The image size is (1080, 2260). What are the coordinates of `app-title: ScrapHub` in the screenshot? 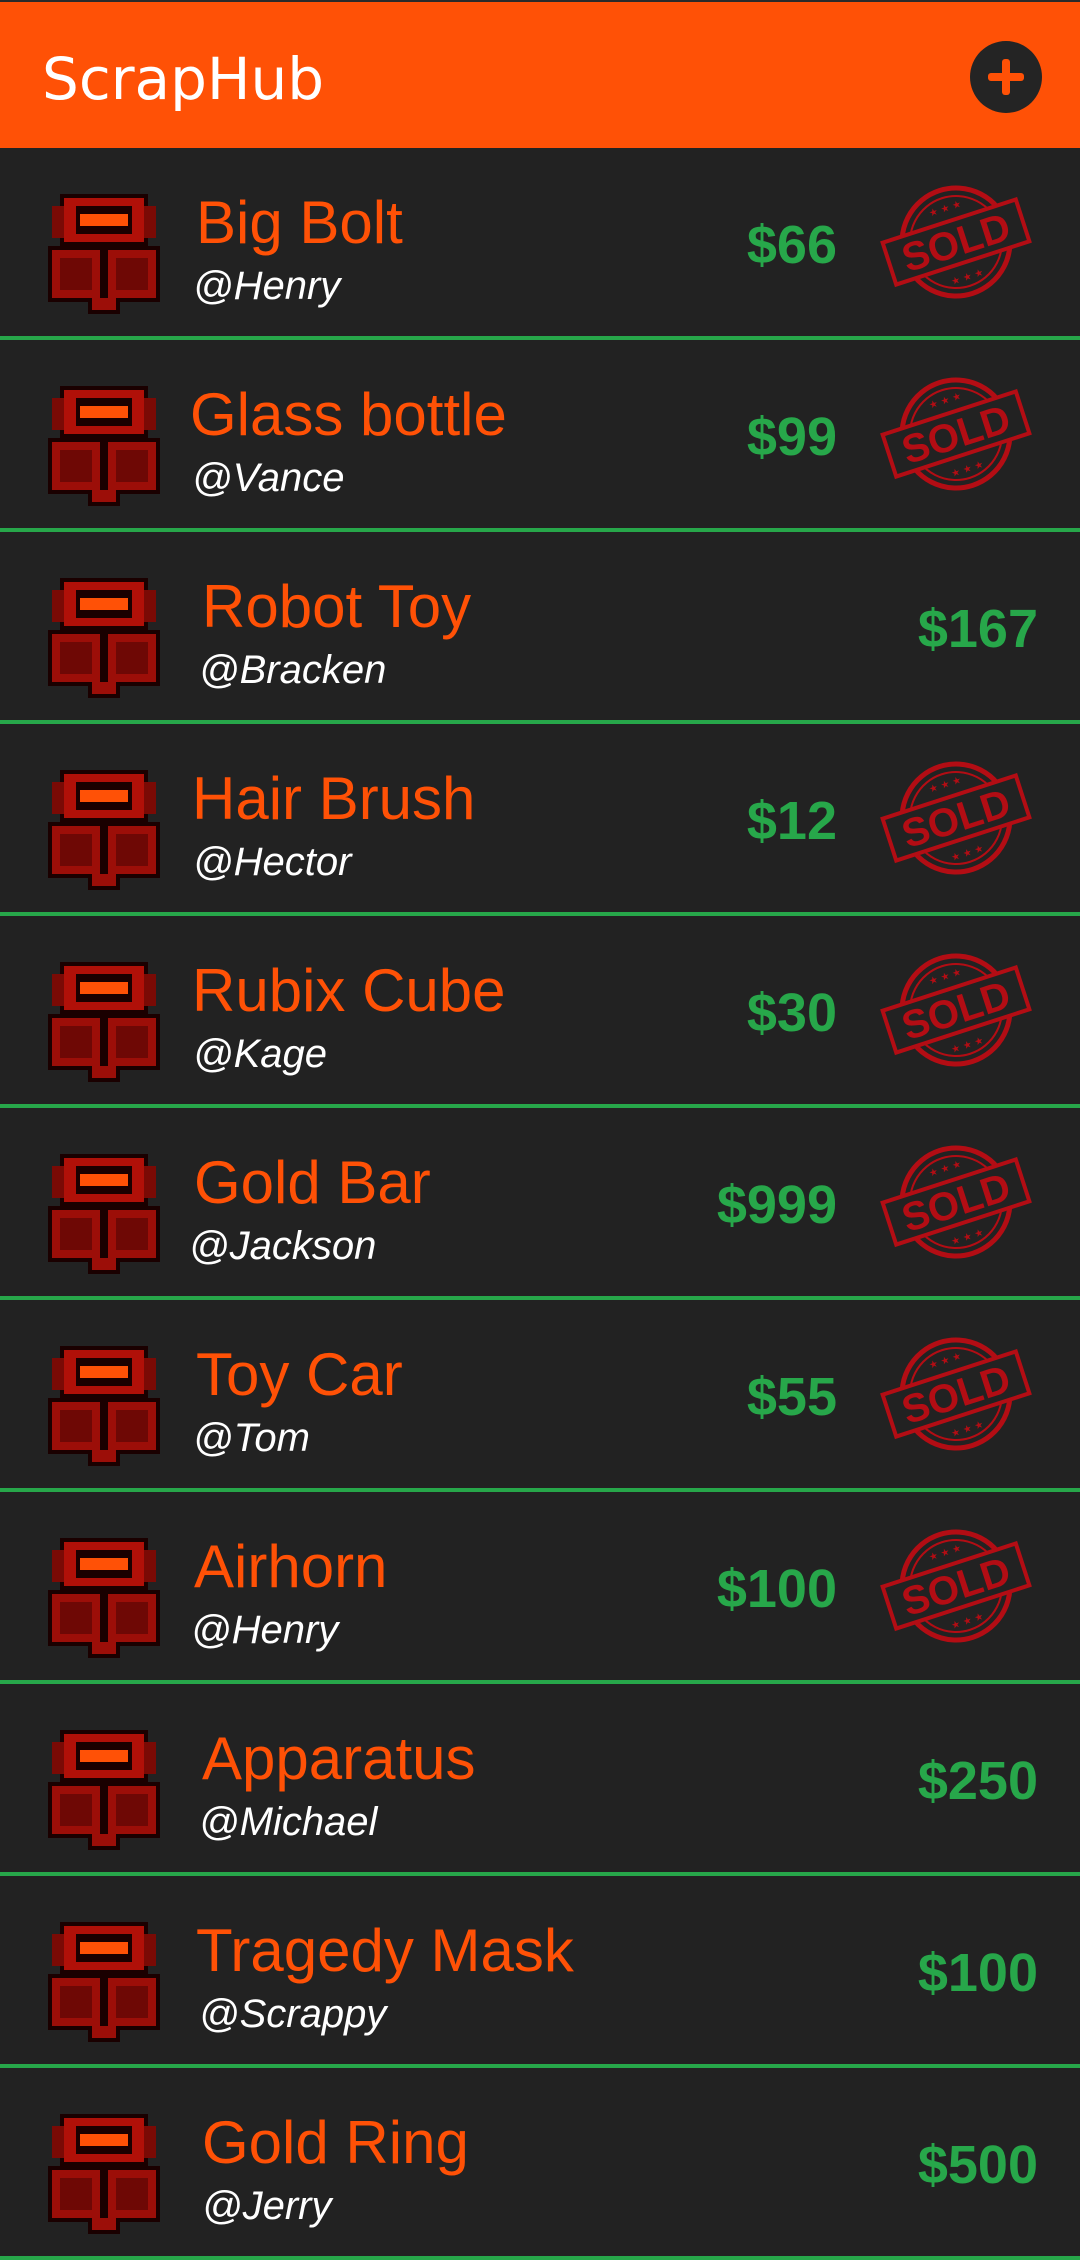 It's located at (183, 79).